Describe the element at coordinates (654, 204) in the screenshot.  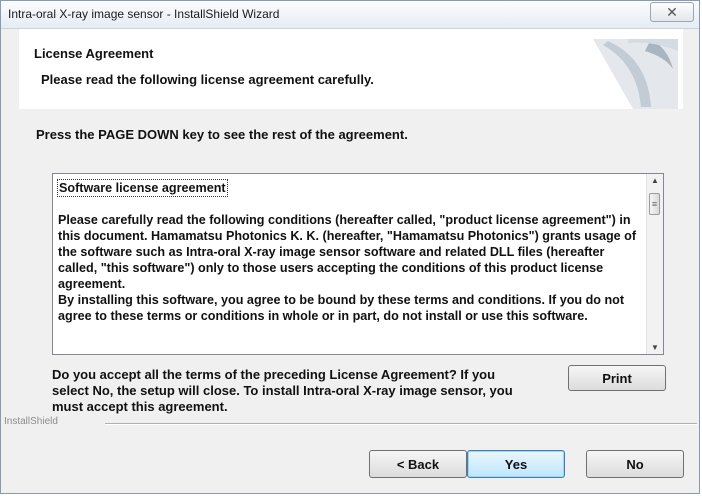
I see `scroll-thumb: ≡` at that location.